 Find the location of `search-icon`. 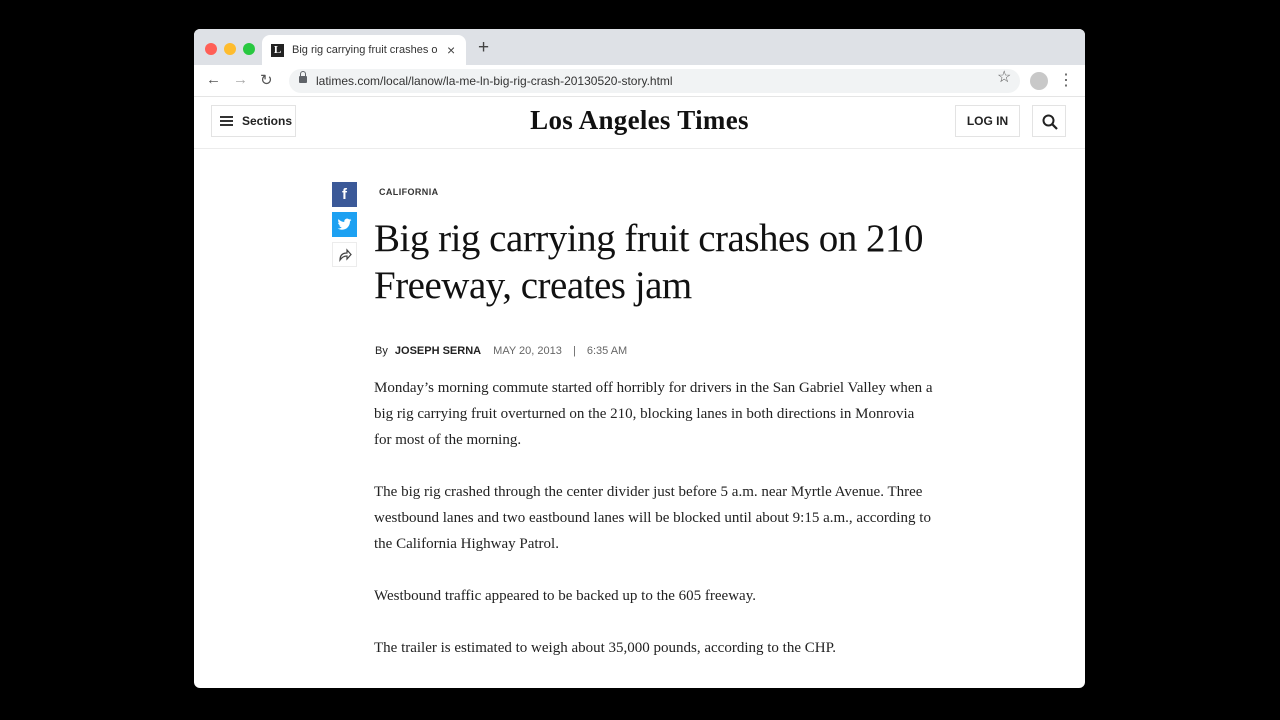

search-icon is located at coordinates (1050, 122).